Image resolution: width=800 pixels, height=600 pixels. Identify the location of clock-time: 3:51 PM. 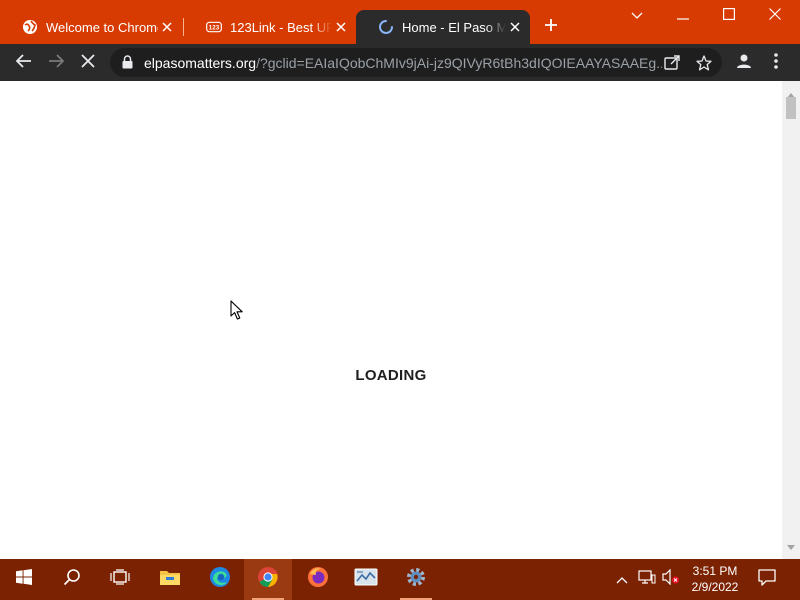
(715, 571).